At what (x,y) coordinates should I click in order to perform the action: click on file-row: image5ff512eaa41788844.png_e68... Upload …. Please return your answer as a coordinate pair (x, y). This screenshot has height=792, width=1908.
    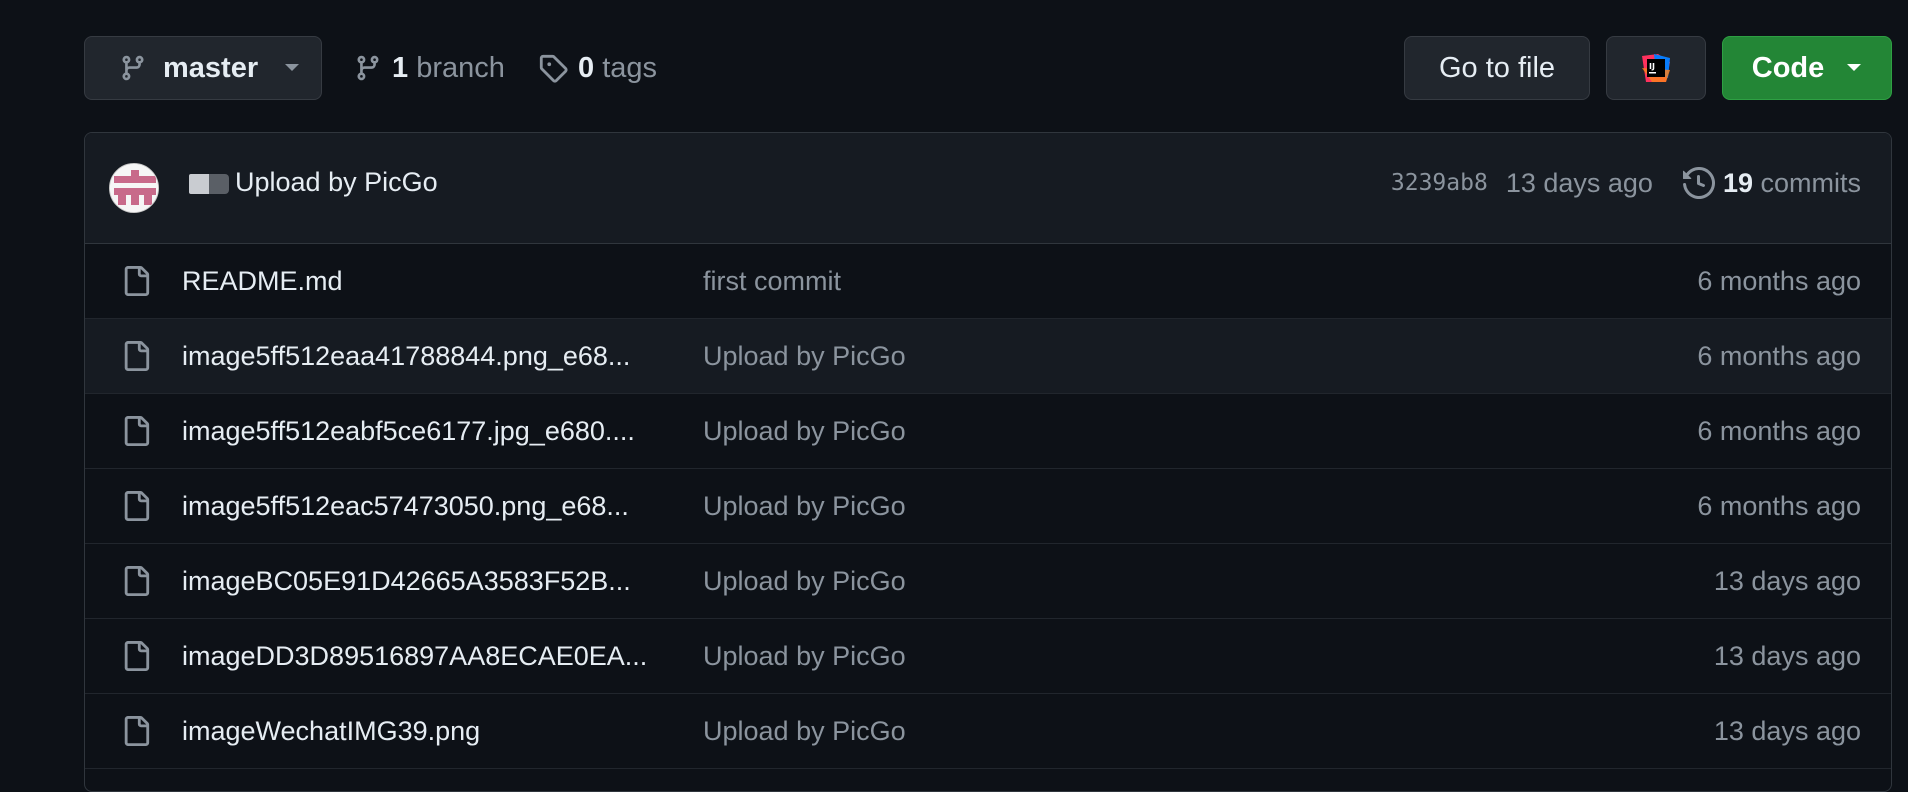
    Looking at the image, I should click on (988, 356).